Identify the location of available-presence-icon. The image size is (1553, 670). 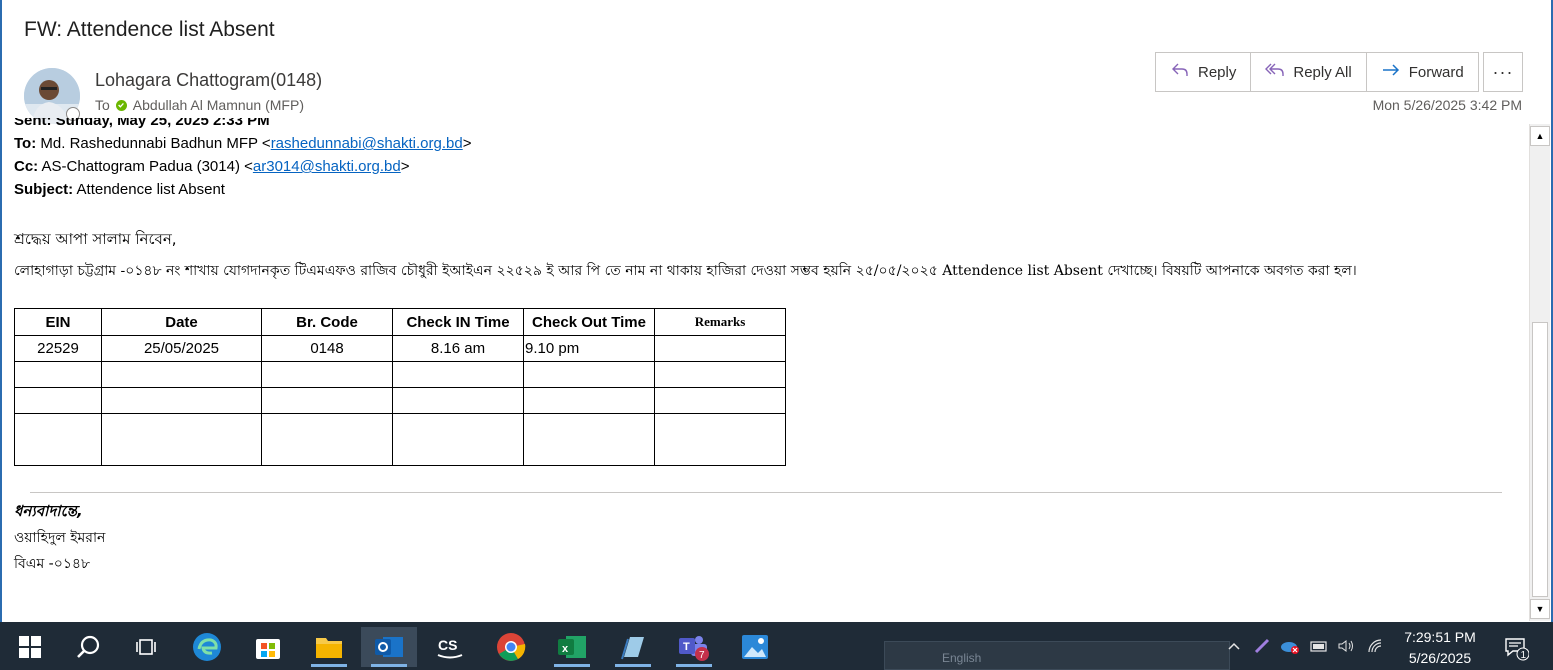
(121, 105).